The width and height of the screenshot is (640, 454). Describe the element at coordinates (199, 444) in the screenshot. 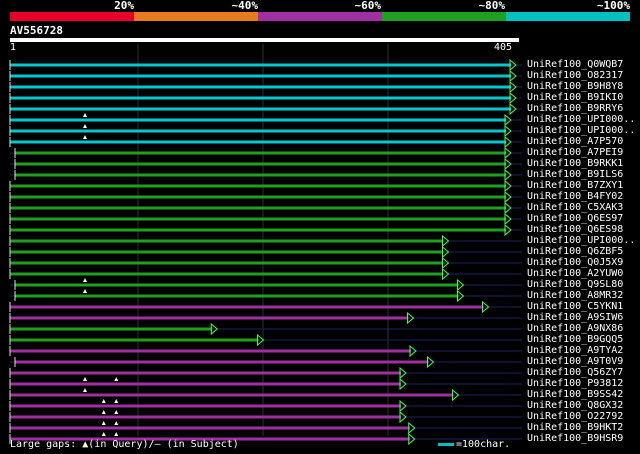

I see `subject-gap-text: (in Subject)` at that location.